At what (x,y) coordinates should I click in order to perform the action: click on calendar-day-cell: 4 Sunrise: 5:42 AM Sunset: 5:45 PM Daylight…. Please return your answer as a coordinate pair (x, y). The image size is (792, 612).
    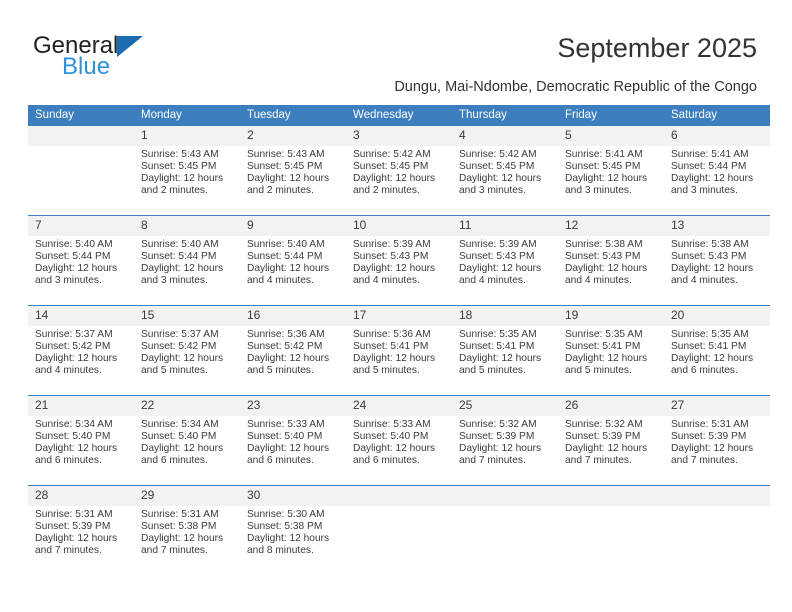
    Looking at the image, I should click on (505, 171).